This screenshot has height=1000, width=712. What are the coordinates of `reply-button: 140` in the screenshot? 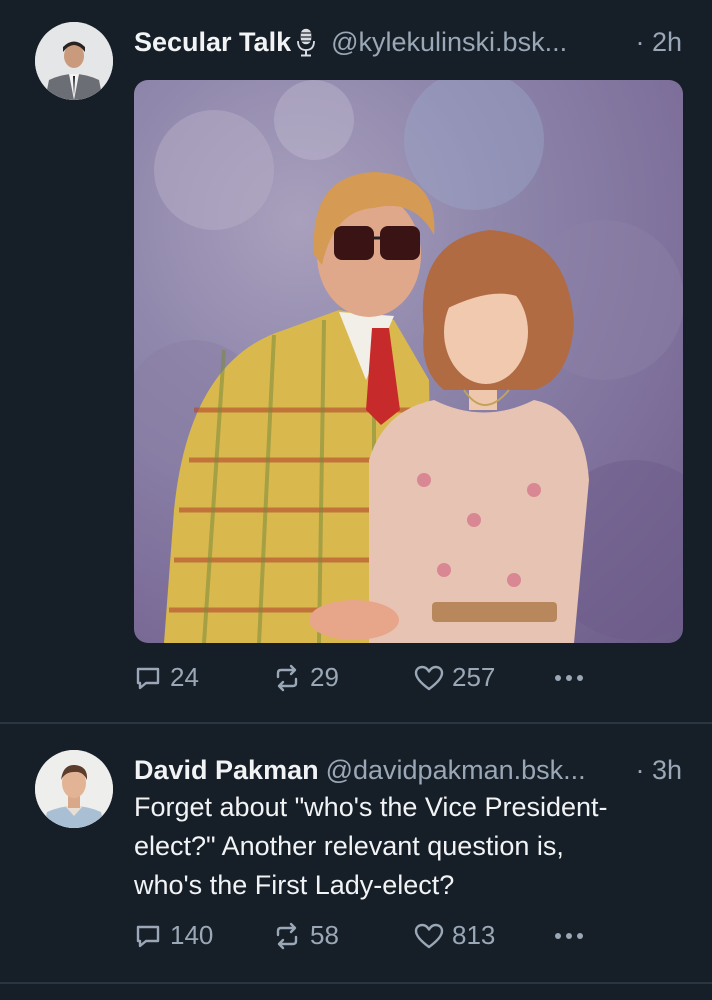 It's located at (173, 935).